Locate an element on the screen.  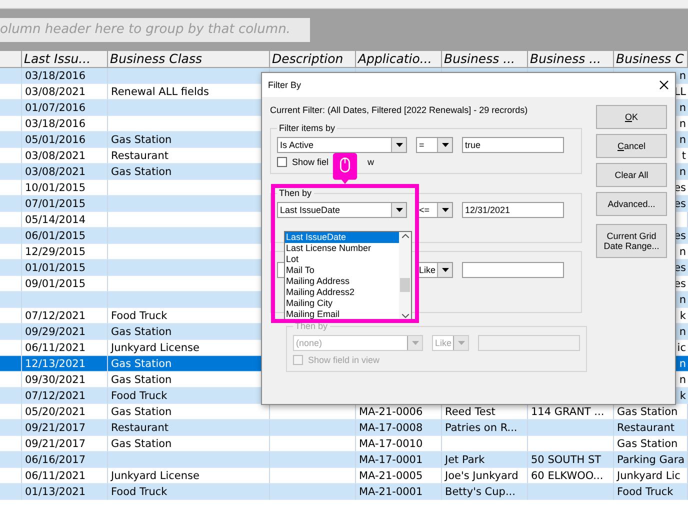
table-cell: 09/29/2021 is located at coordinates (55, 332).